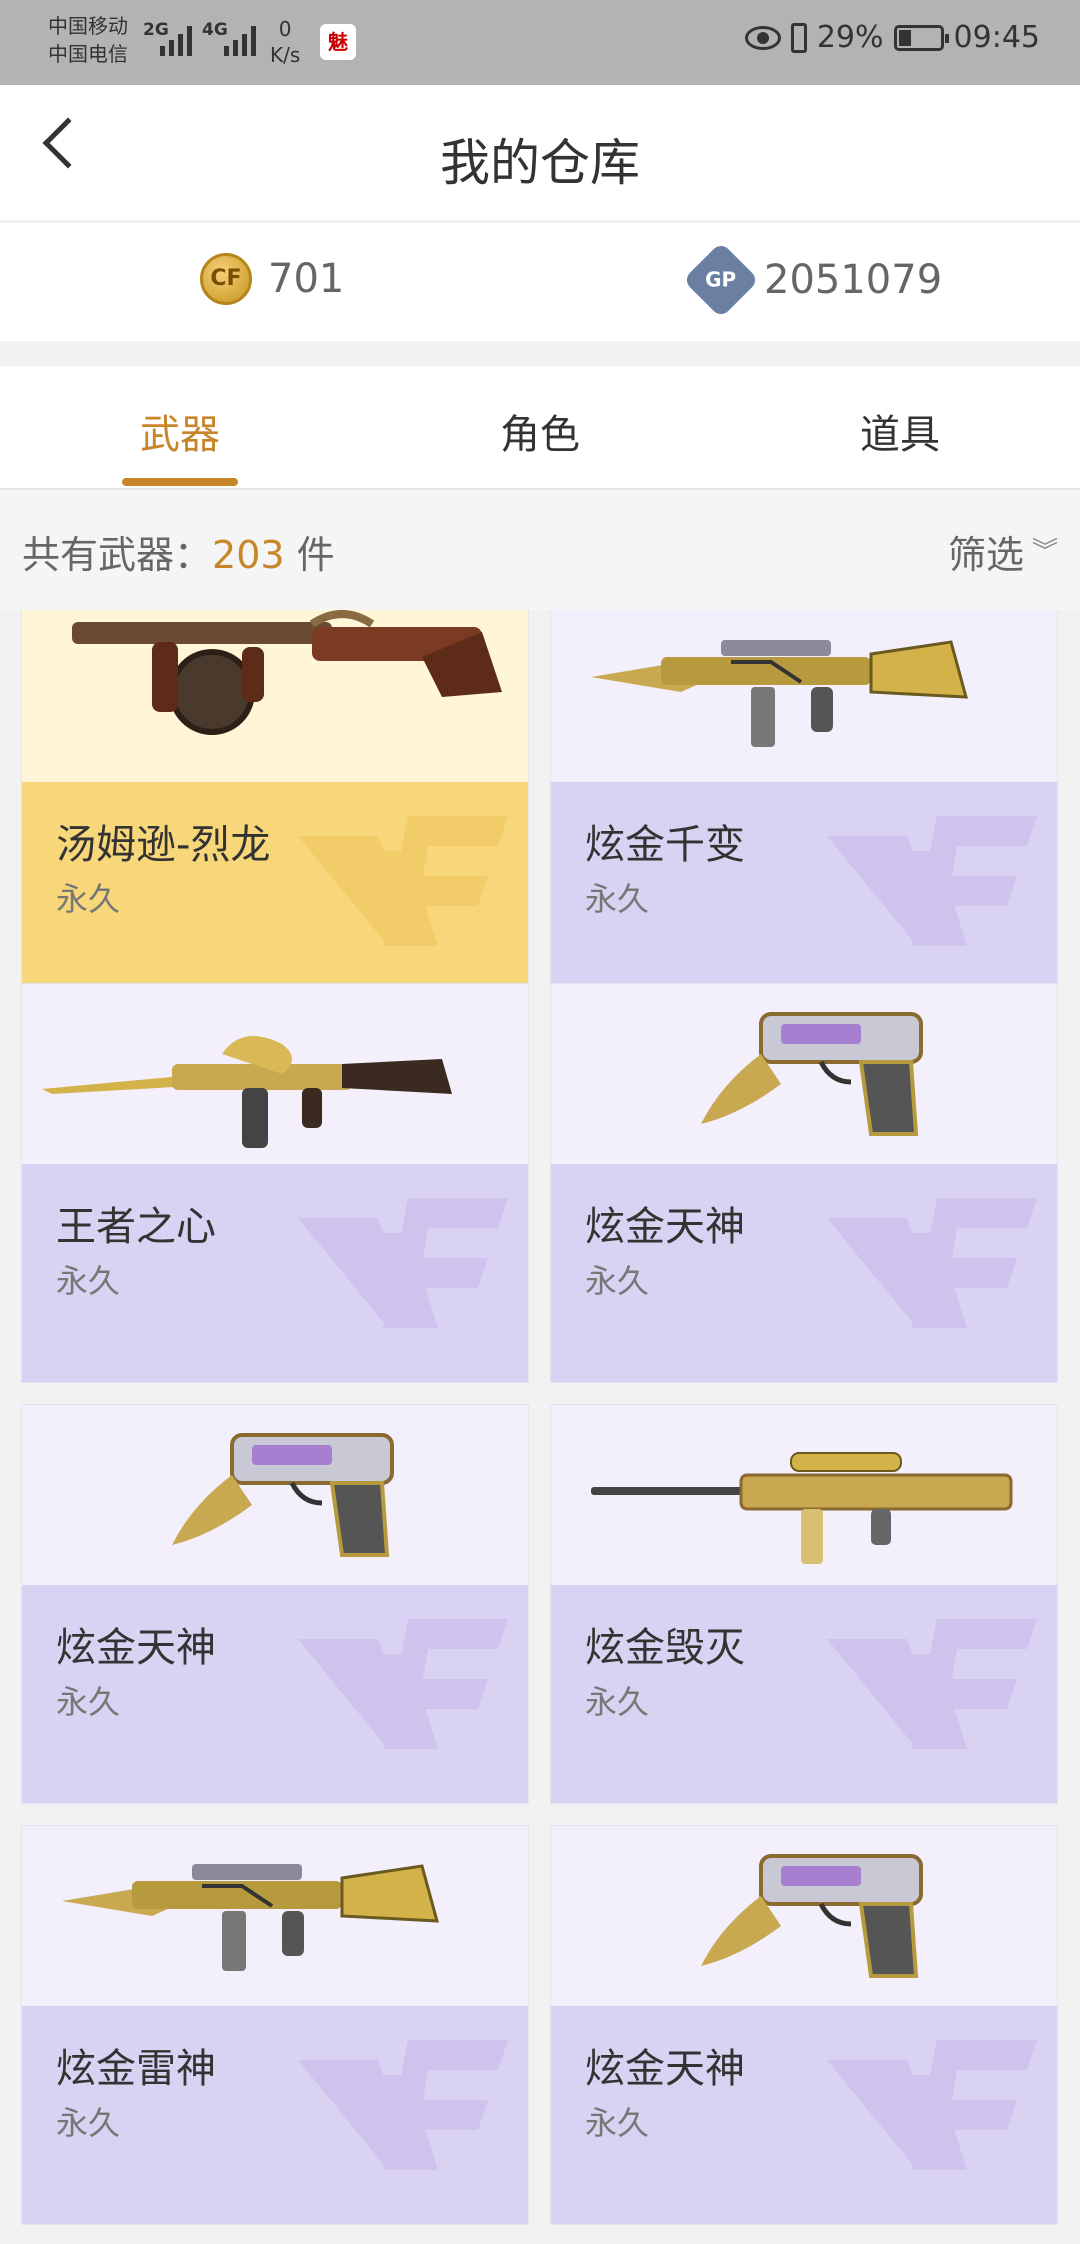  I want to click on weapon-info: 炫金毁灭 永久, so click(804, 1694).